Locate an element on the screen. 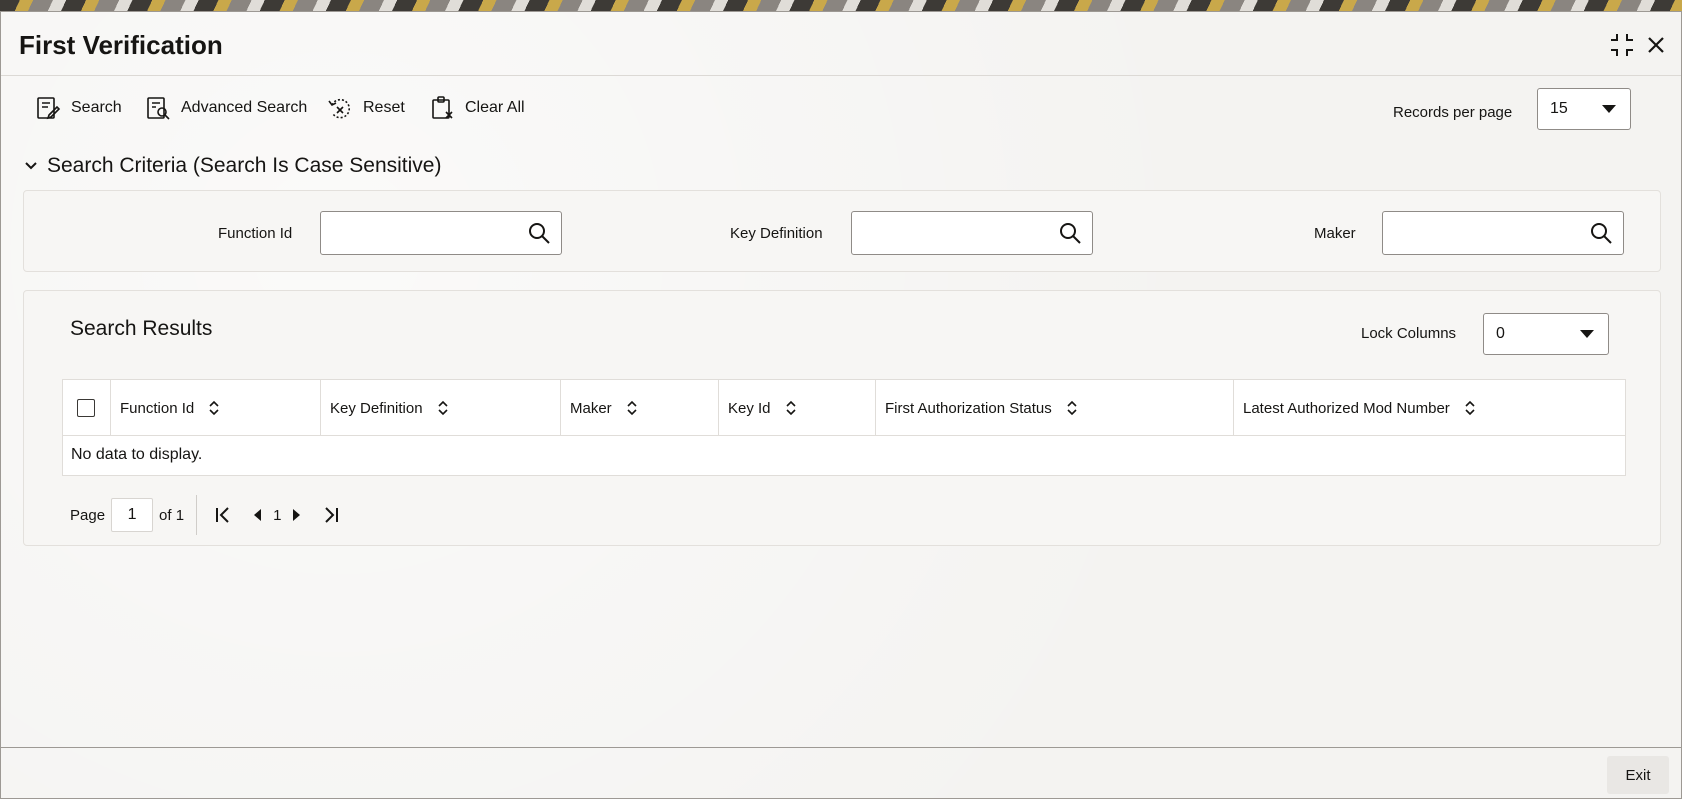 The height and width of the screenshot is (799, 1682). last-page-icon is located at coordinates (332, 515).